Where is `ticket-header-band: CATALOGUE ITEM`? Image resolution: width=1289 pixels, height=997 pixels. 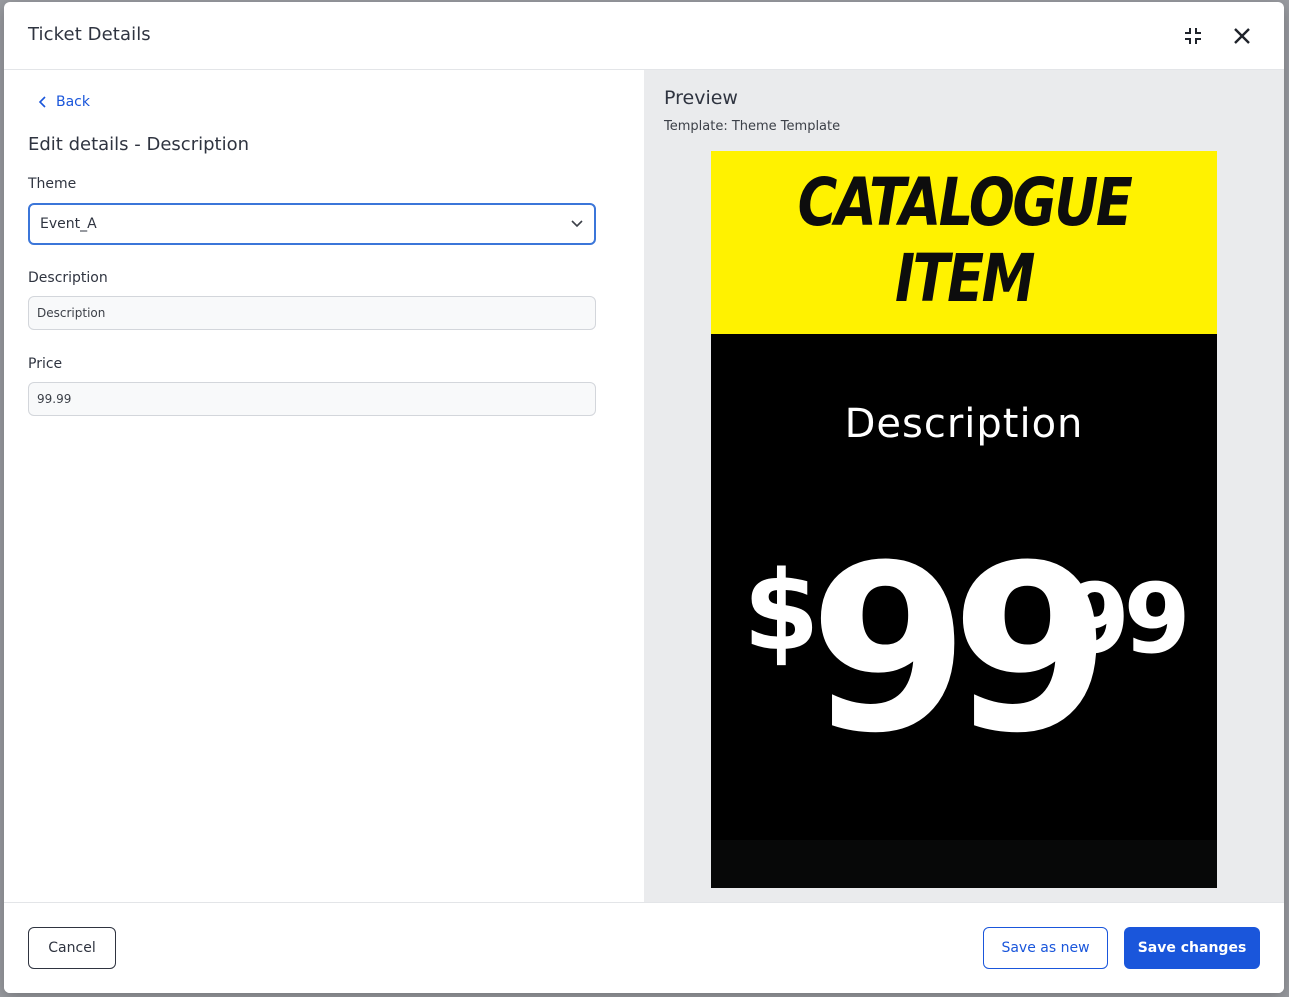 ticket-header-band: CATALOGUE ITEM is located at coordinates (964, 242).